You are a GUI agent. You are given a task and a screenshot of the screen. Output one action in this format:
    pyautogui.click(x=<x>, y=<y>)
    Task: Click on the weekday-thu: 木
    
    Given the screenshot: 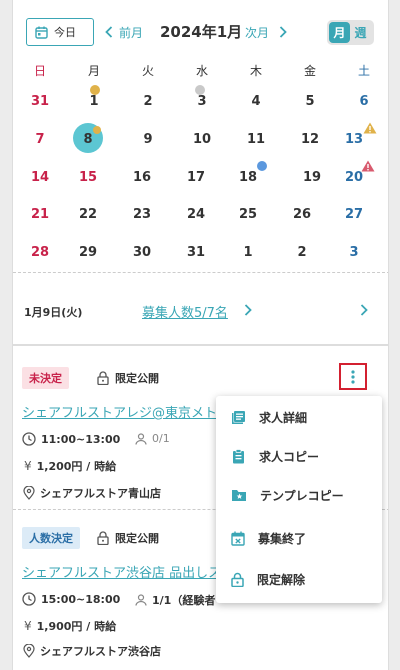 What is the action you would take?
    pyautogui.click(x=255, y=71)
    